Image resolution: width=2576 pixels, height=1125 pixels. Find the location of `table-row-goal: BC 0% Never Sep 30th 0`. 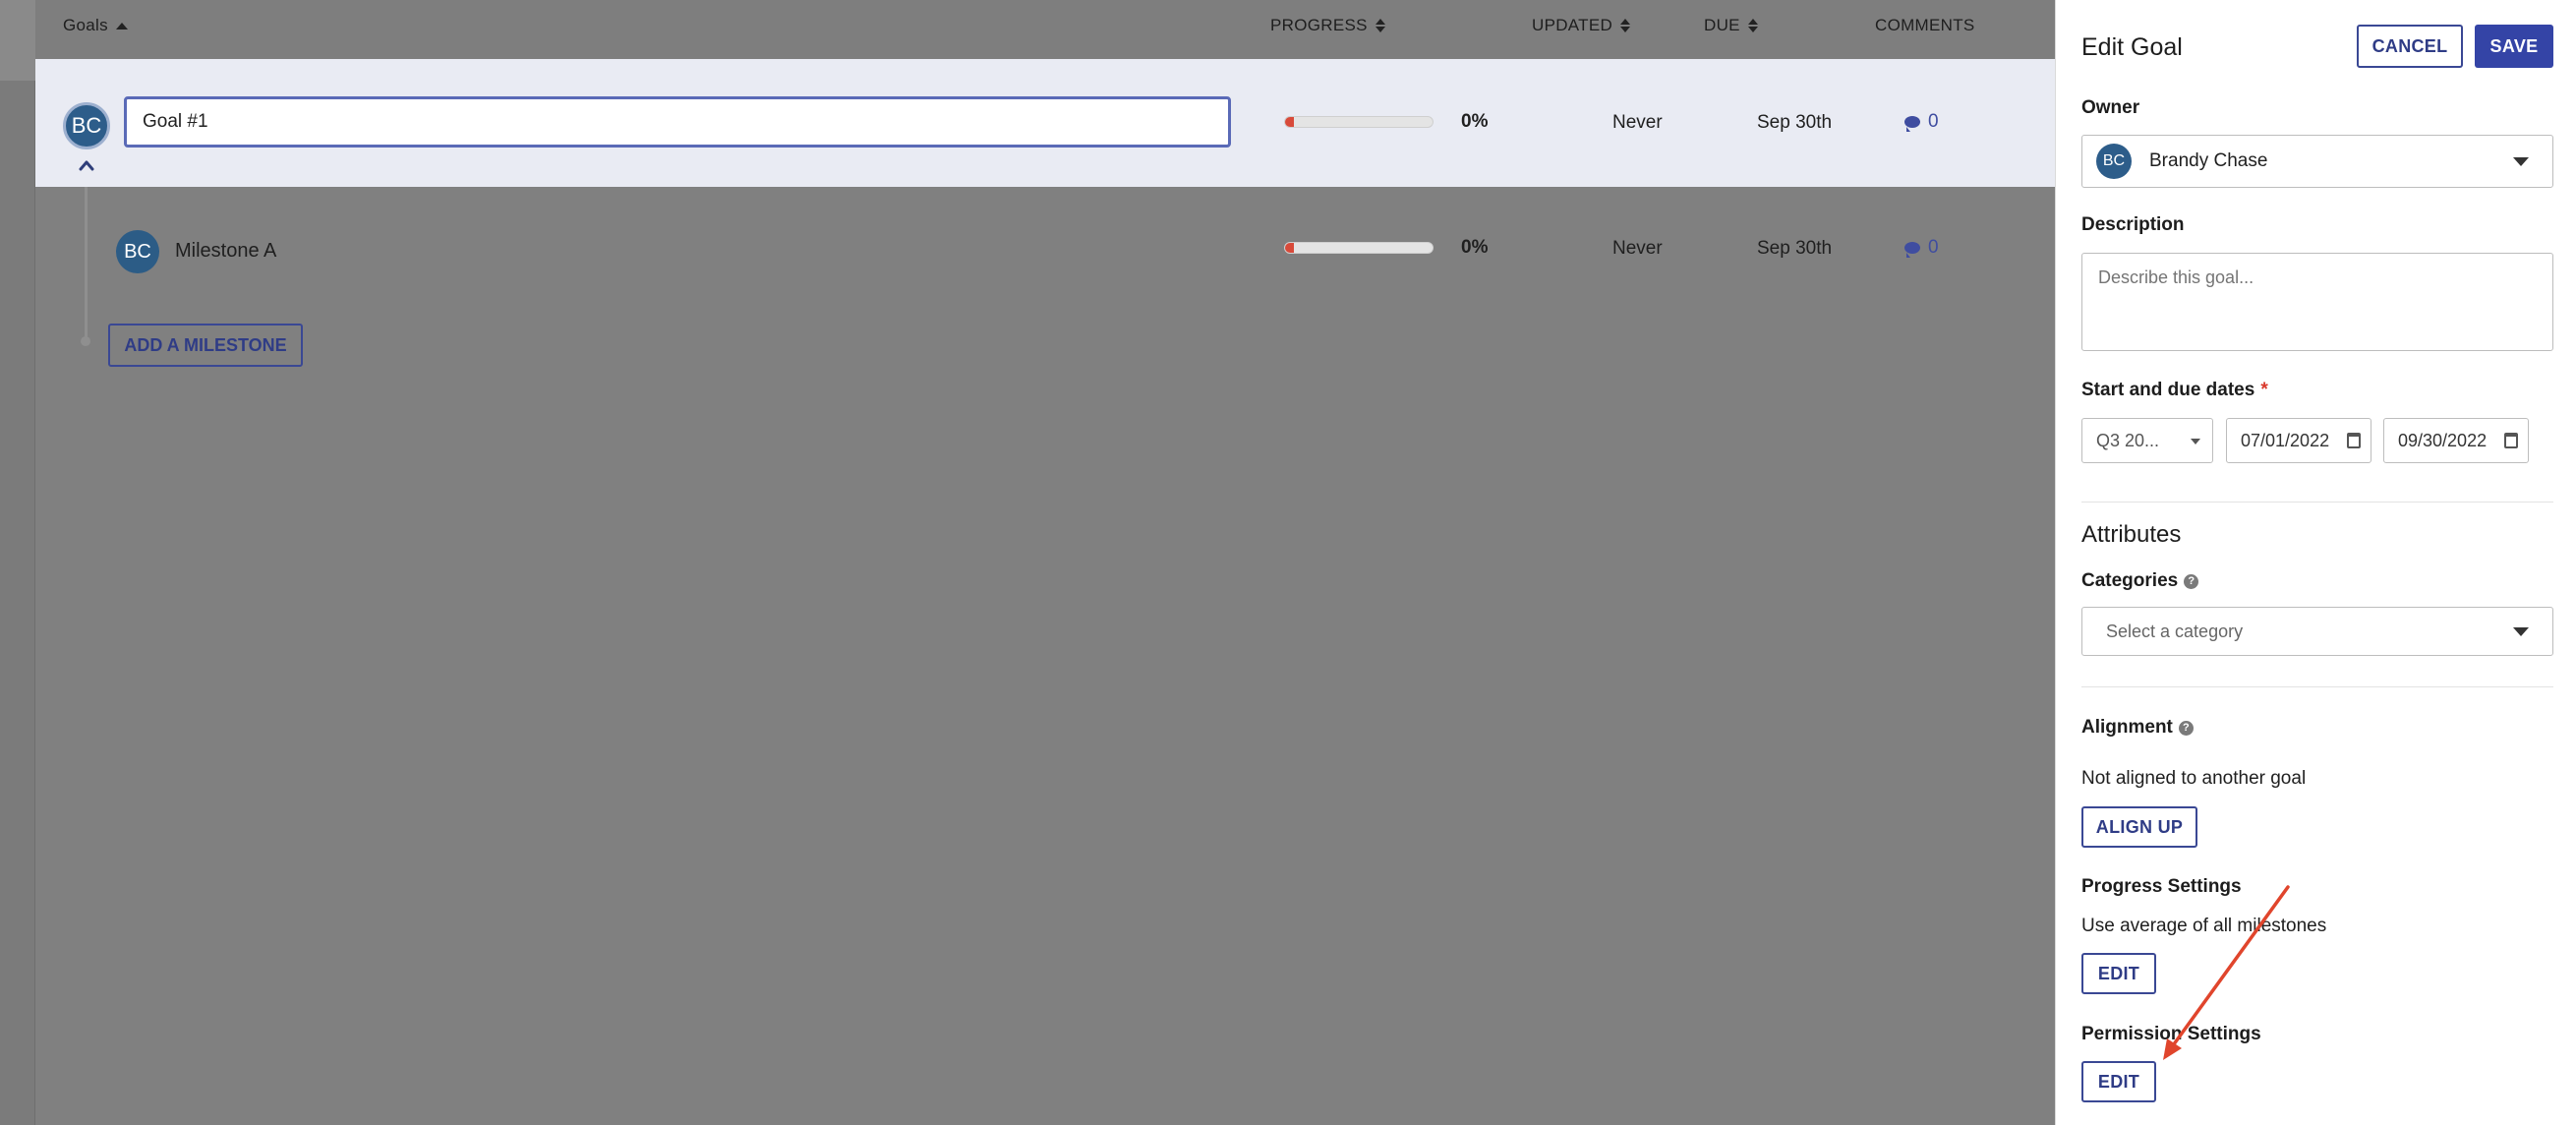

table-row-goal: BC 0% Never Sep 30th 0 is located at coordinates (1045, 123).